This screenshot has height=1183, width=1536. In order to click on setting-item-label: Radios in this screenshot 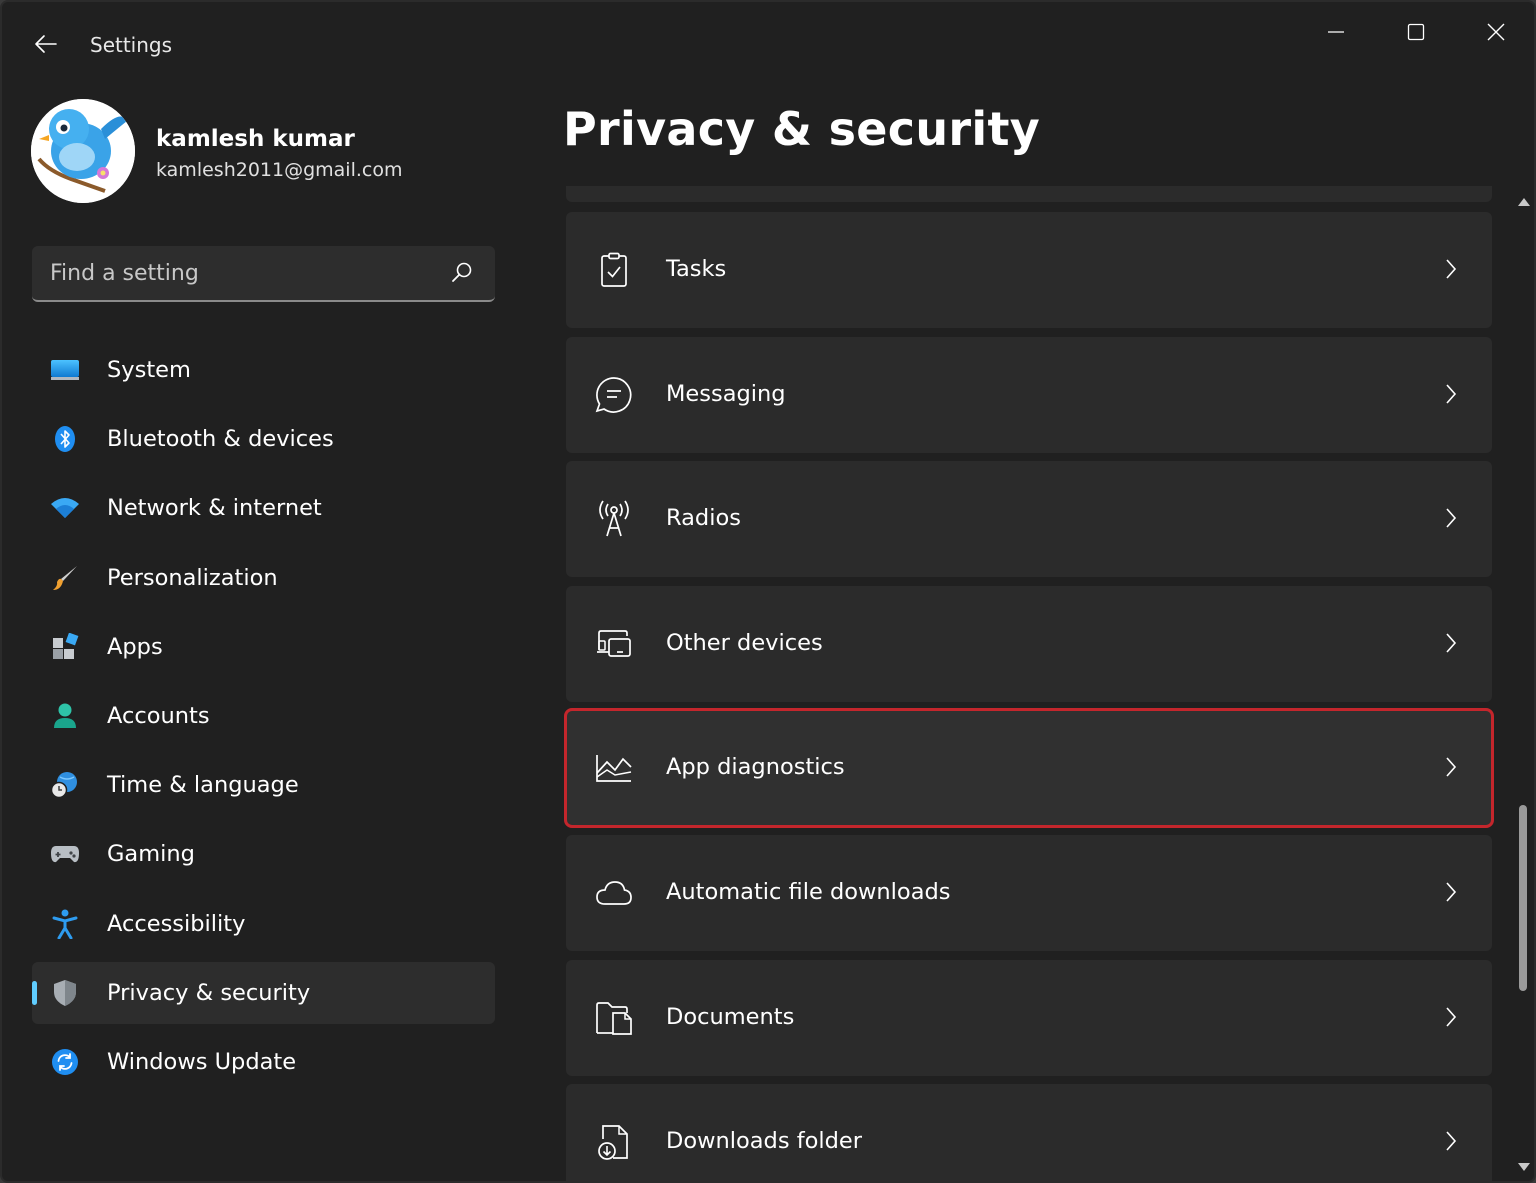, I will do `click(703, 518)`.